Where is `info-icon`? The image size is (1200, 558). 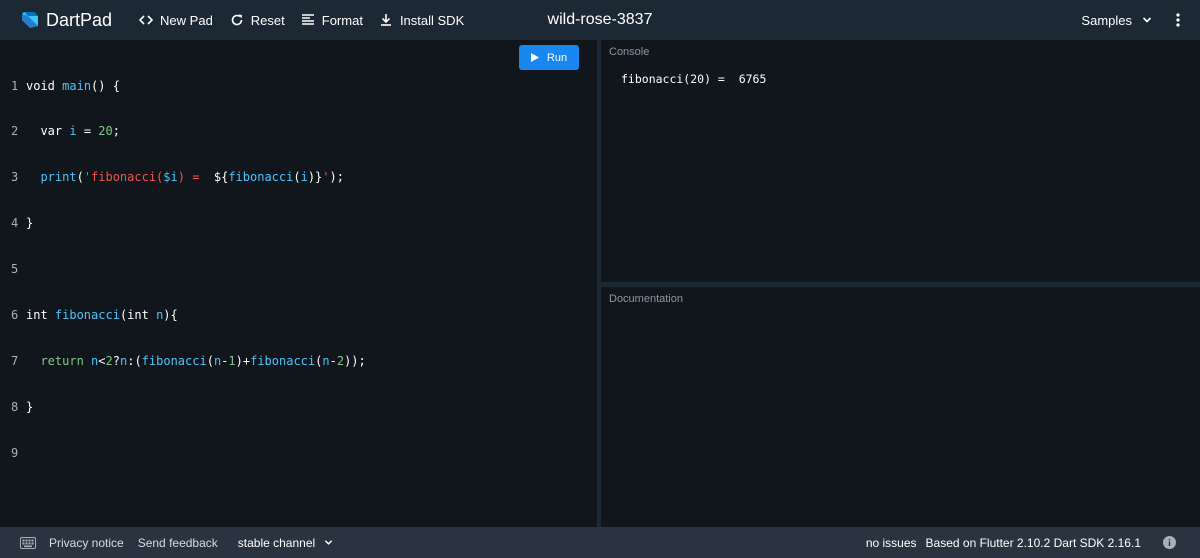 info-icon is located at coordinates (1169, 542).